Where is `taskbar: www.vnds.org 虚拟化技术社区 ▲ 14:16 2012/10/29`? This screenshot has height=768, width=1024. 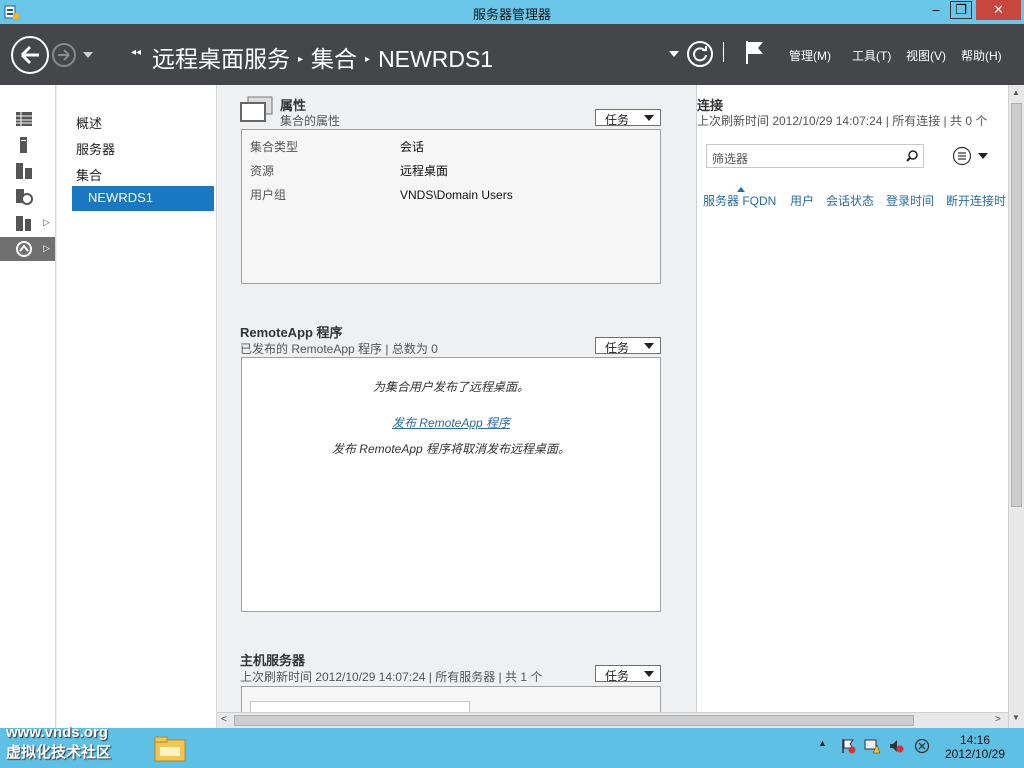 taskbar: www.vnds.org 虚拟化技术社区 ▲ 14:16 2012/10/29 is located at coordinates (512, 746).